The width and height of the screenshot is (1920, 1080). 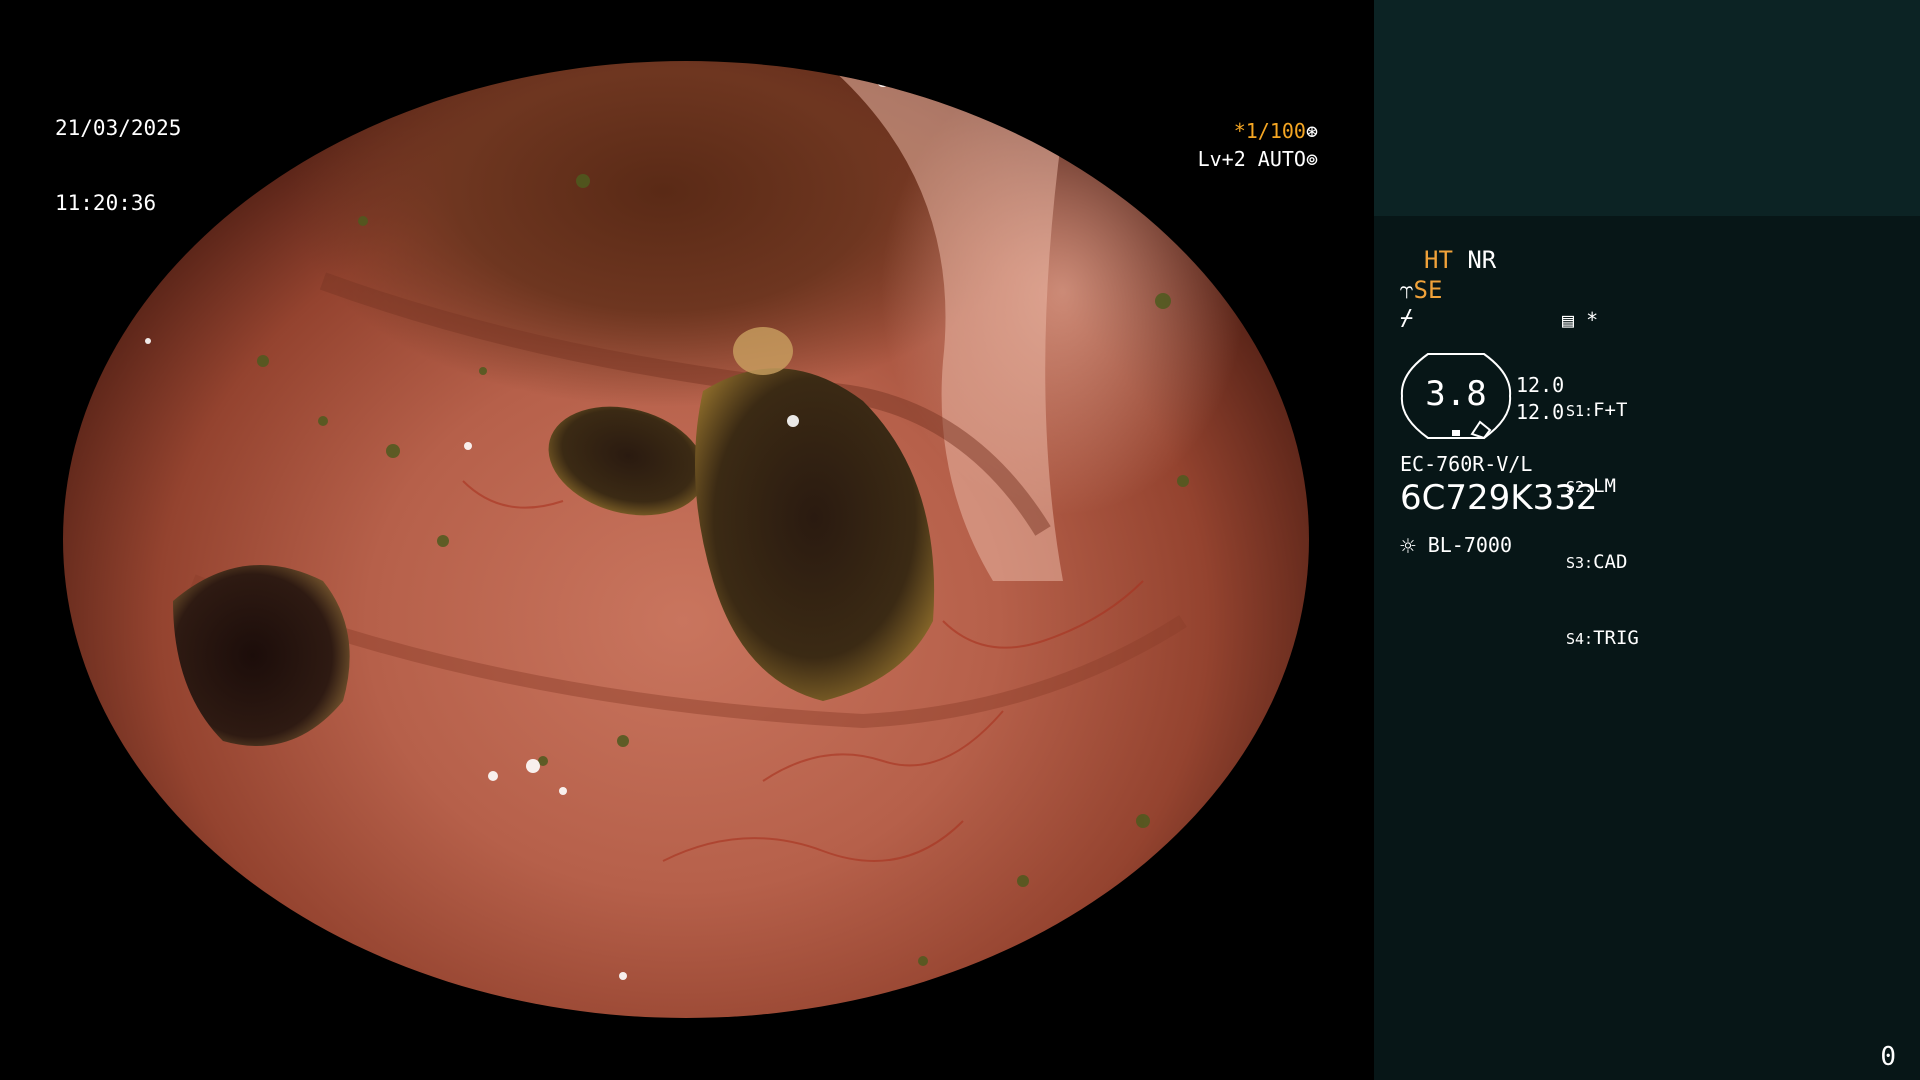 What do you see at coordinates (106, 203) in the screenshot?
I see `time-text: 11:20:36` at bounding box center [106, 203].